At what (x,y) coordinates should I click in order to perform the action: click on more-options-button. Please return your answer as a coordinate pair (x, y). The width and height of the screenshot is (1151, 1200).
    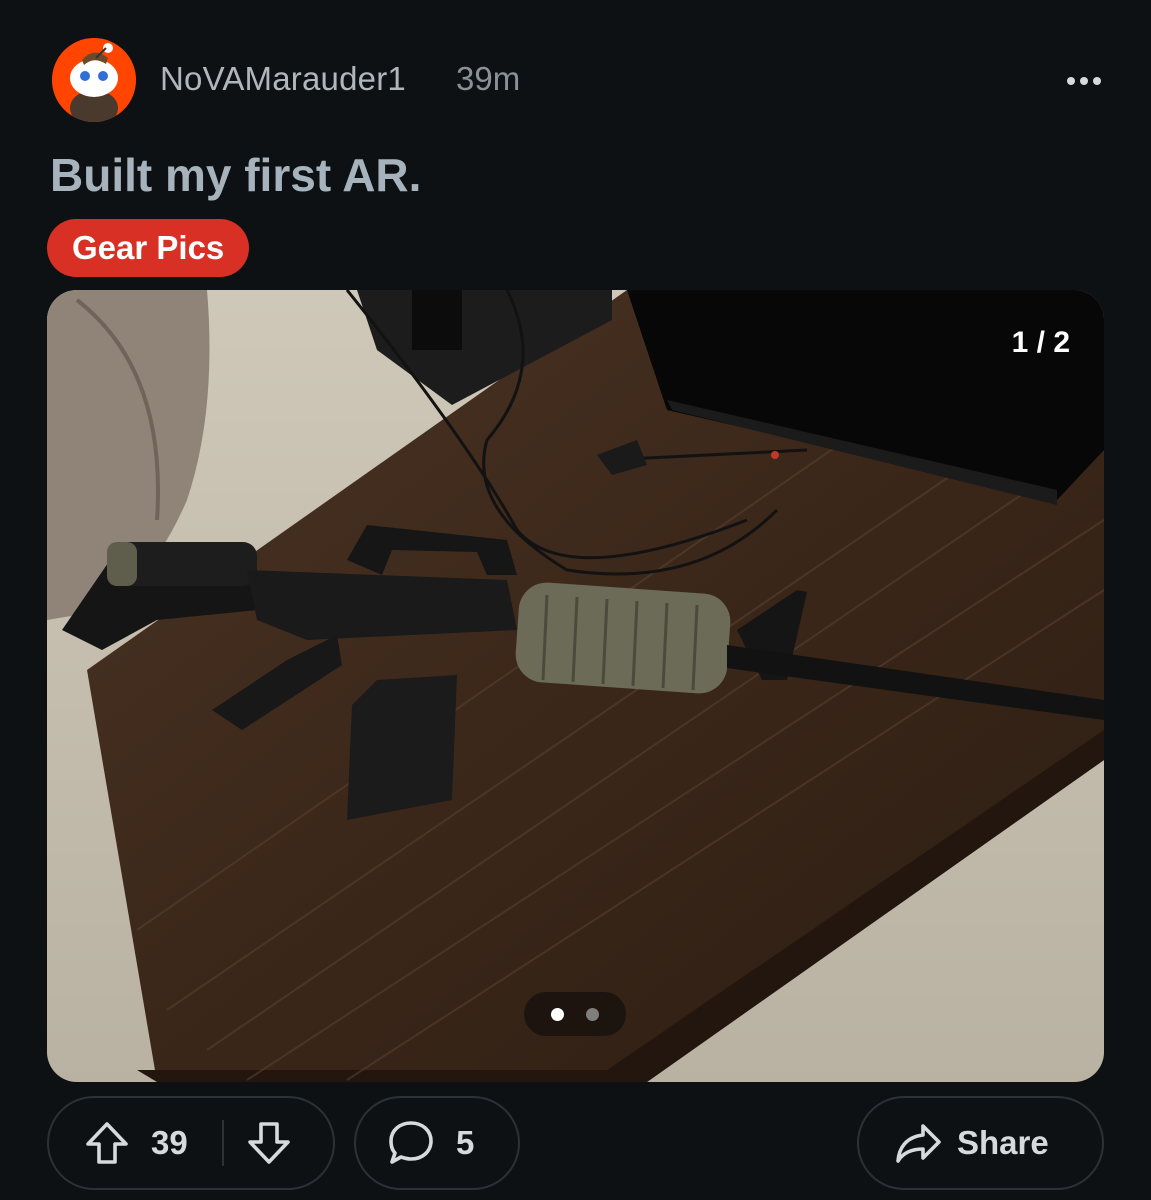
    Looking at the image, I should click on (1084, 81).